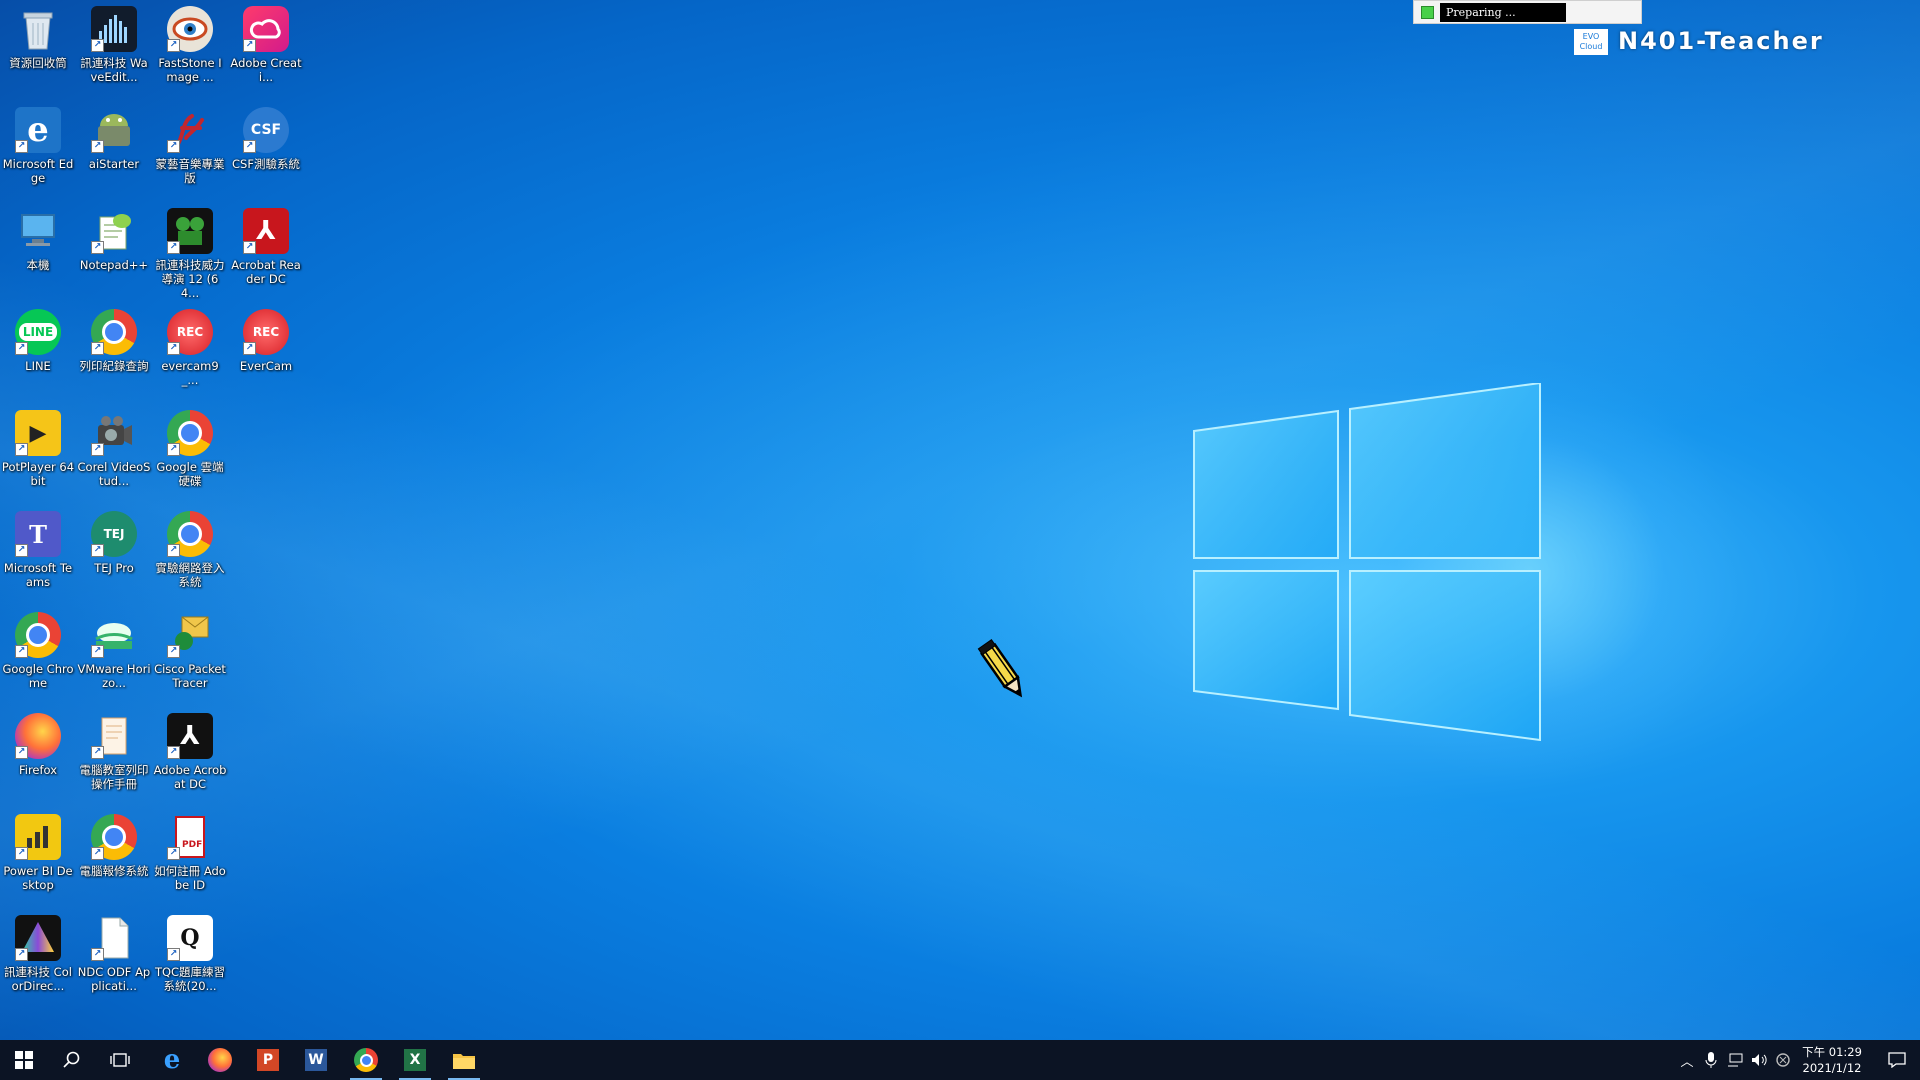 This screenshot has height=1080, width=1920. I want to click on icon-label: Power BI Desktop, so click(38, 878).